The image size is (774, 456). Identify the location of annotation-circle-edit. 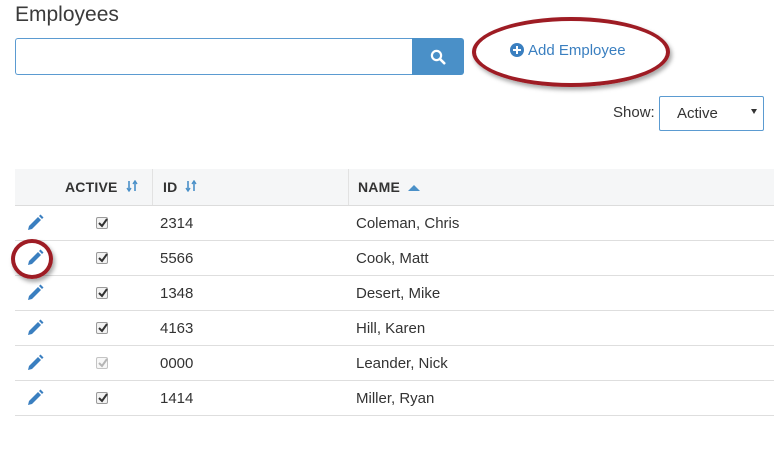
(32, 259).